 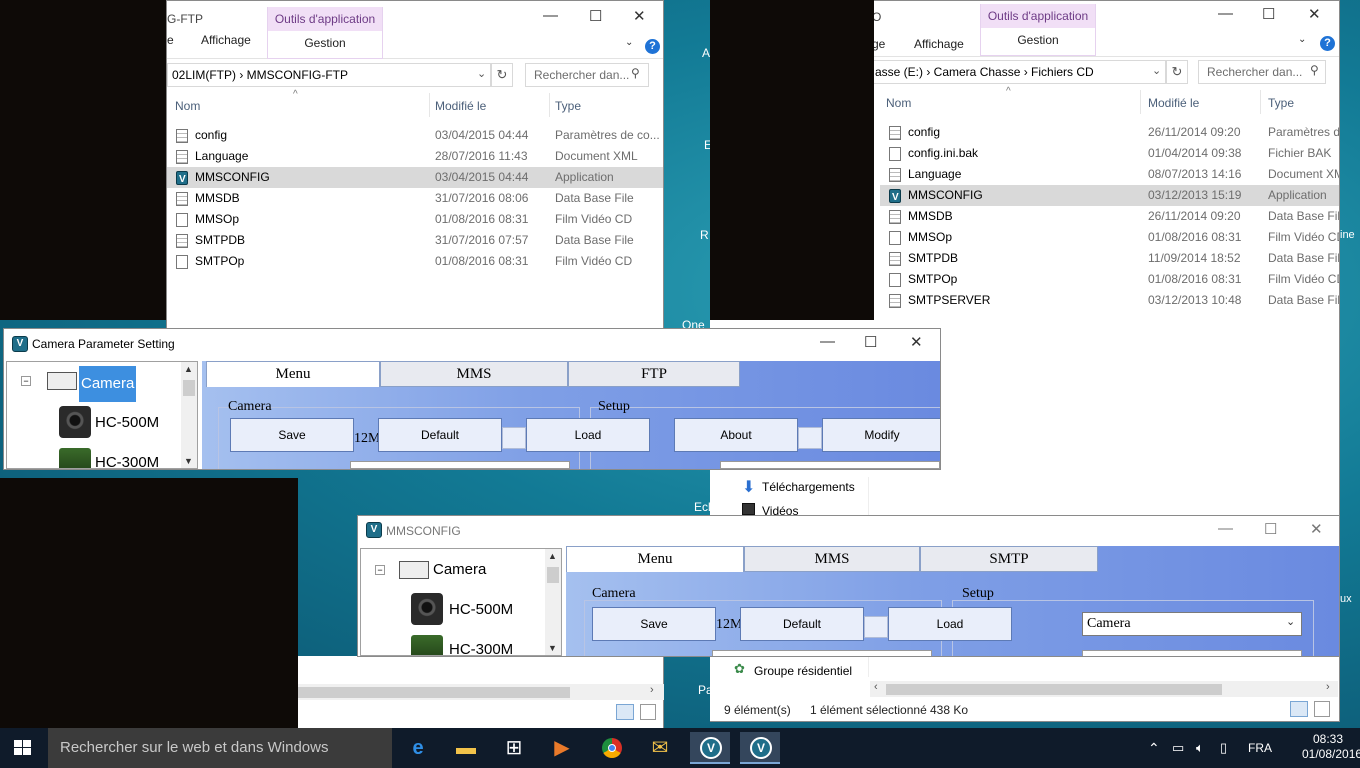 What do you see at coordinates (652, 46) in the screenshot?
I see `help-icon: ?` at bounding box center [652, 46].